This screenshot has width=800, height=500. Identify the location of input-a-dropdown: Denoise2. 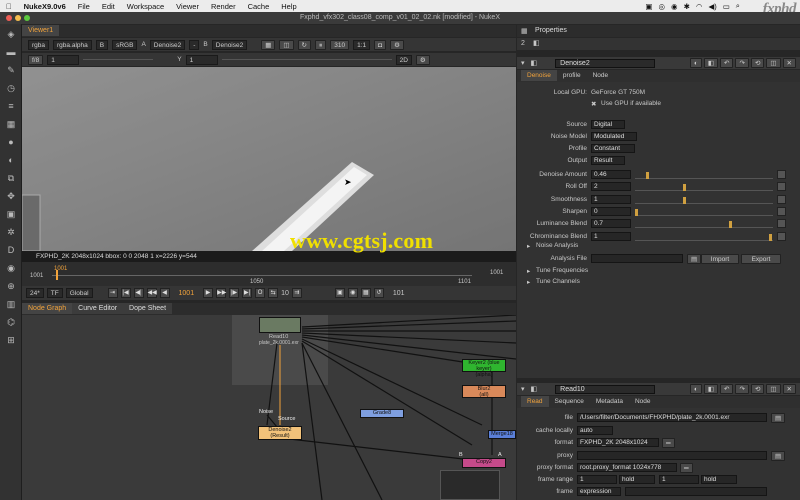
(167, 44).